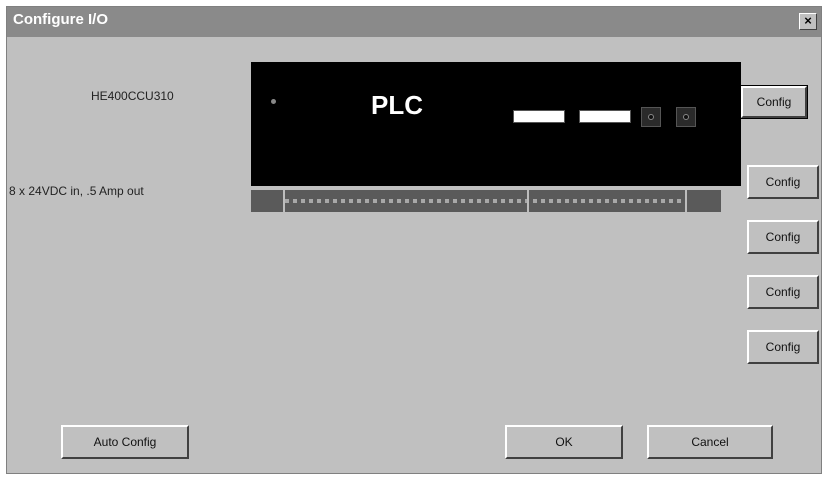 The width and height of the screenshot is (828, 479). What do you see at coordinates (783, 347) in the screenshot?
I see `config-button-io-4: Config` at bounding box center [783, 347].